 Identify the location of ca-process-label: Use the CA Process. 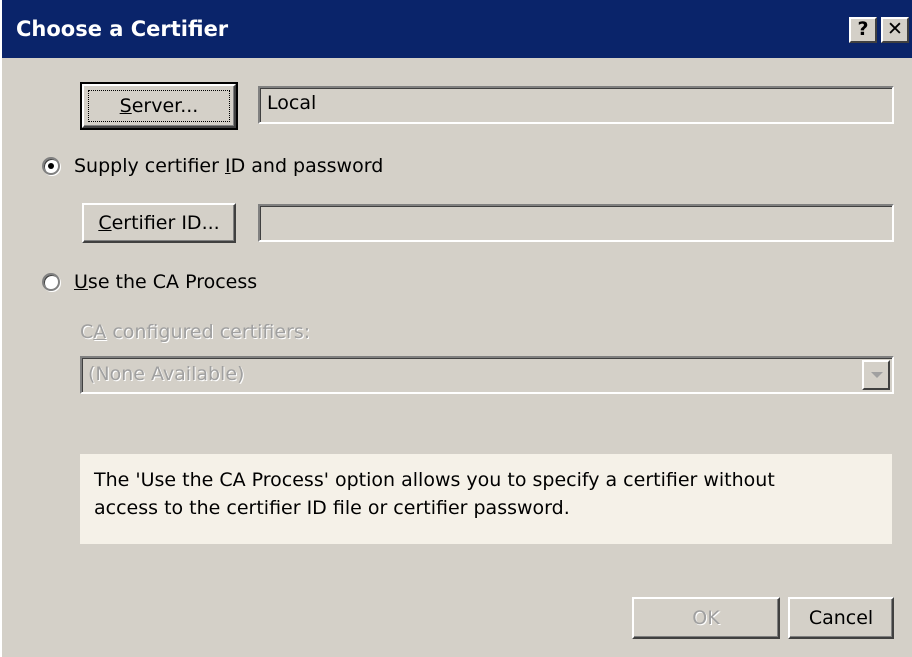
(166, 282).